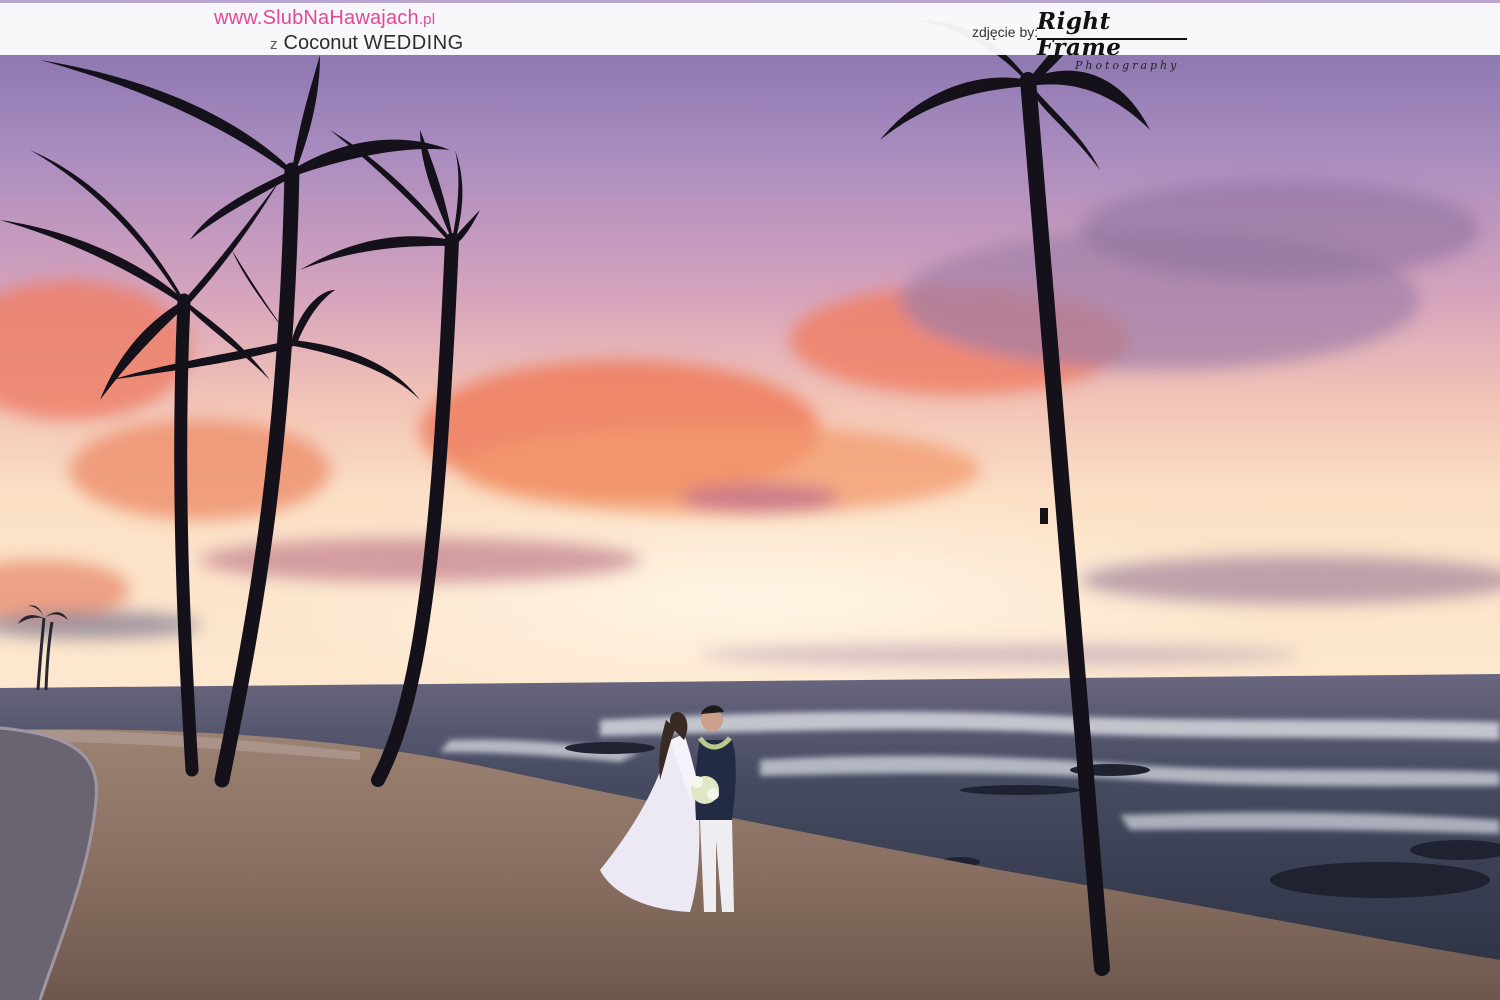  Describe the element at coordinates (1079, 34) in the screenshot. I see `photographer-name: Right Frame` at that location.